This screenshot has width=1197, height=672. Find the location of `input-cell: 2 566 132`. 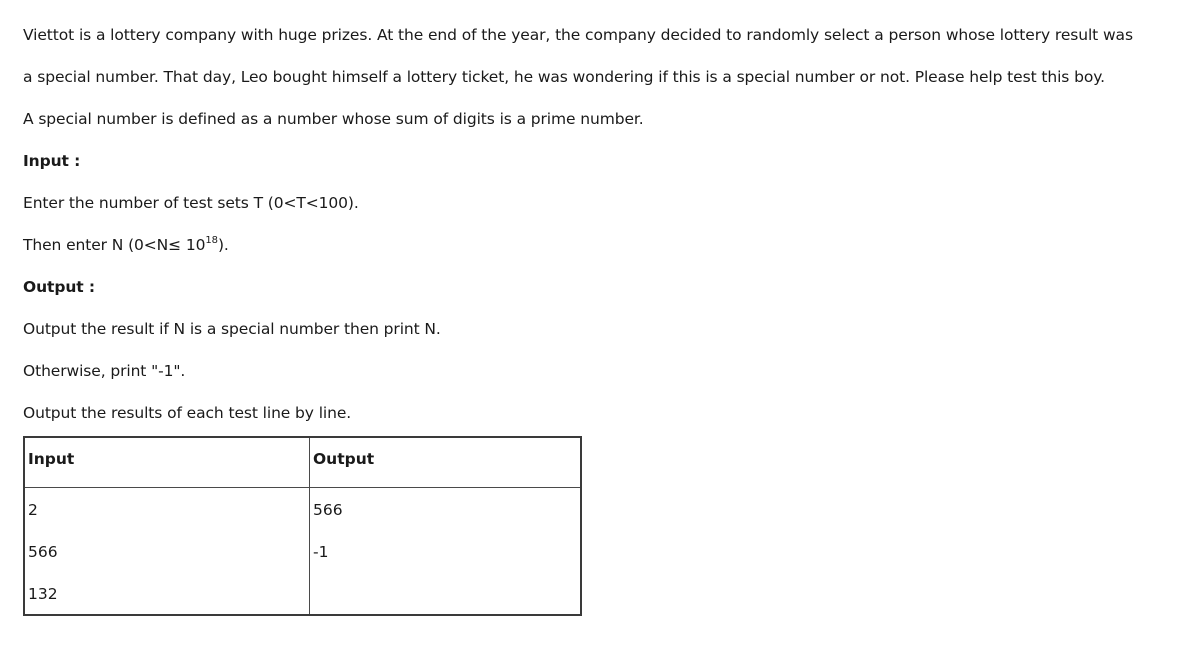

input-cell: 2 566 132 is located at coordinates (166, 550).